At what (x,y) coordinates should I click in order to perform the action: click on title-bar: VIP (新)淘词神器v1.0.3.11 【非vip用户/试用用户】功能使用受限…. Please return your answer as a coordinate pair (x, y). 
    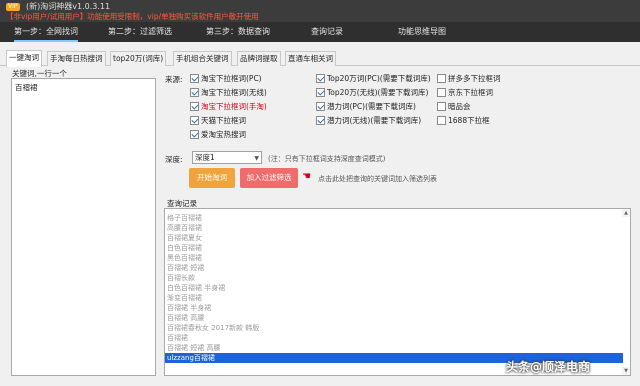
    Looking at the image, I should click on (320, 11).